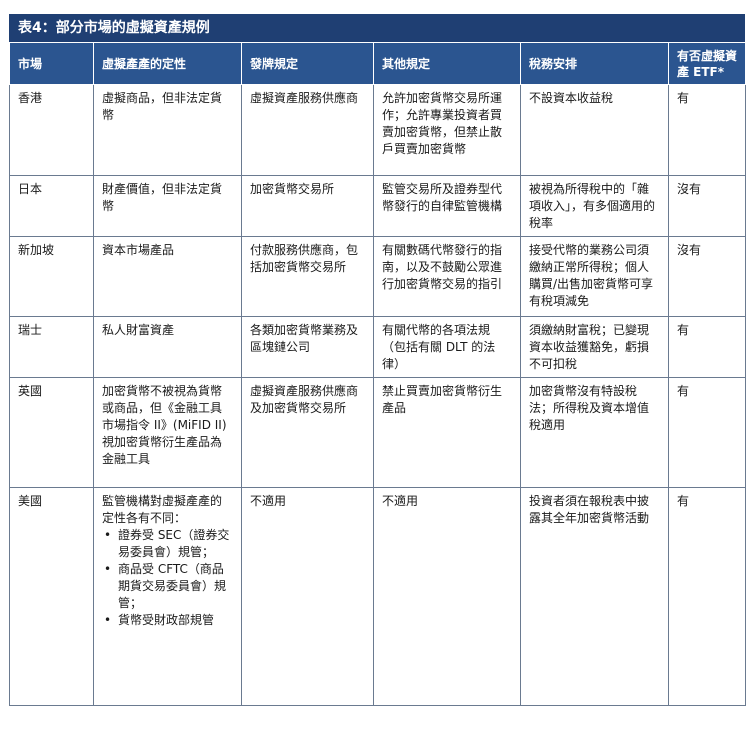 The width and height of the screenshot is (750, 730). Describe the element at coordinates (165, 586) in the screenshot. I see `list-item: • 商品受 CFTC（商品期貨交易委員會）規管；` at that location.